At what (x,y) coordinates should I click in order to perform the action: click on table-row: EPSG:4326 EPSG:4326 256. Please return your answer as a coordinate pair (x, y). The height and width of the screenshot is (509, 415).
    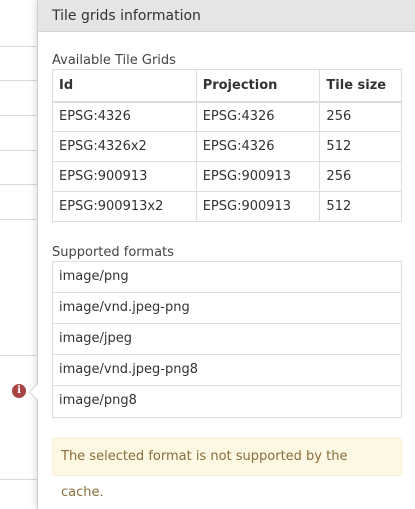
    Looking at the image, I should click on (227, 116).